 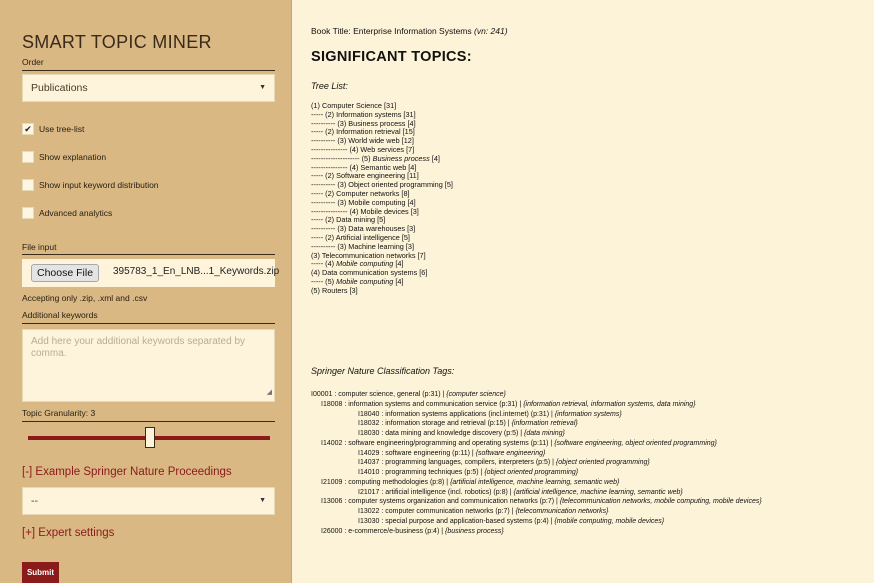 I want to click on selected-file-name: 395783_1_En_LNB...1_Keywords.zip, so click(x=196, y=271).